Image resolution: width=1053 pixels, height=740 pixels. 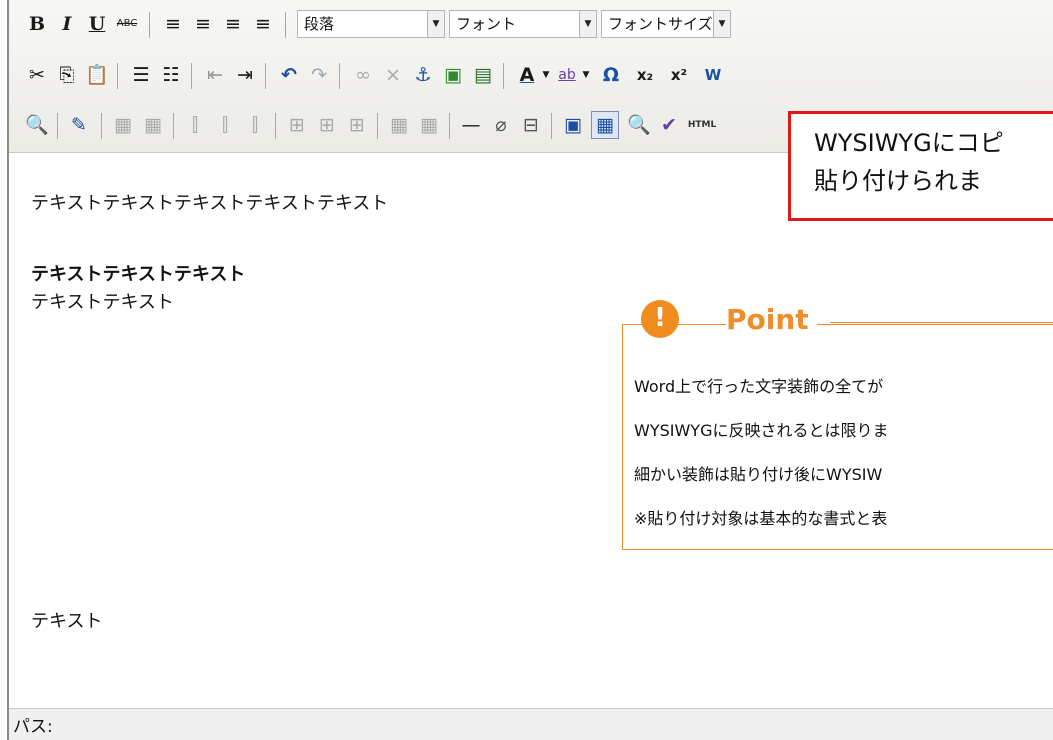 What do you see at coordinates (67, 24) in the screenshot?
I see `italic-button: I` at bounding box center [67, 24].